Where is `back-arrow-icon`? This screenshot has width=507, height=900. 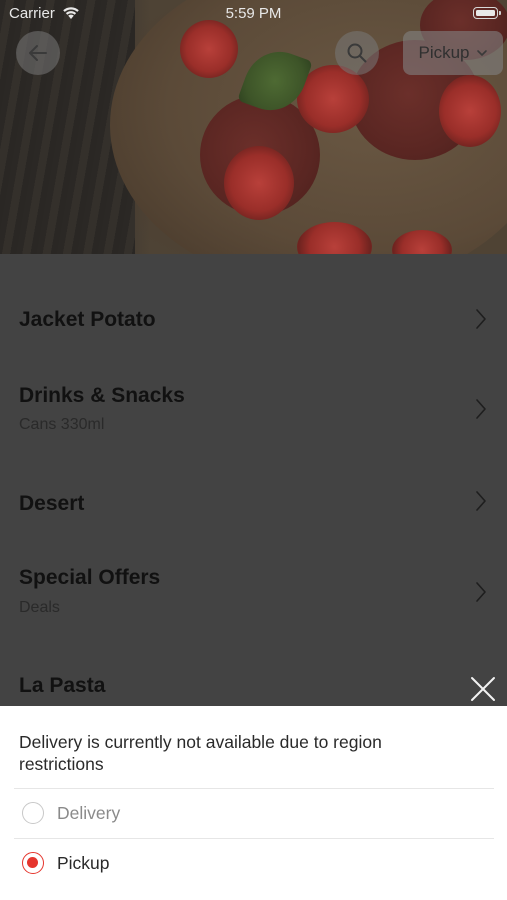
back-arrow-icon is located at coordinates (38, 53).